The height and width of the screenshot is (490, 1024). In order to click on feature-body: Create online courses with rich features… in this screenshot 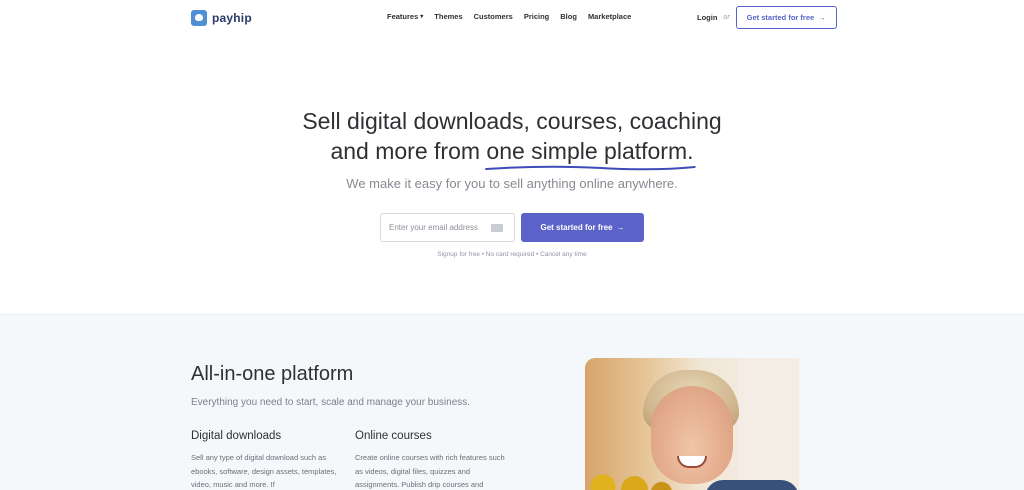, I will do `click(430, 471)`.